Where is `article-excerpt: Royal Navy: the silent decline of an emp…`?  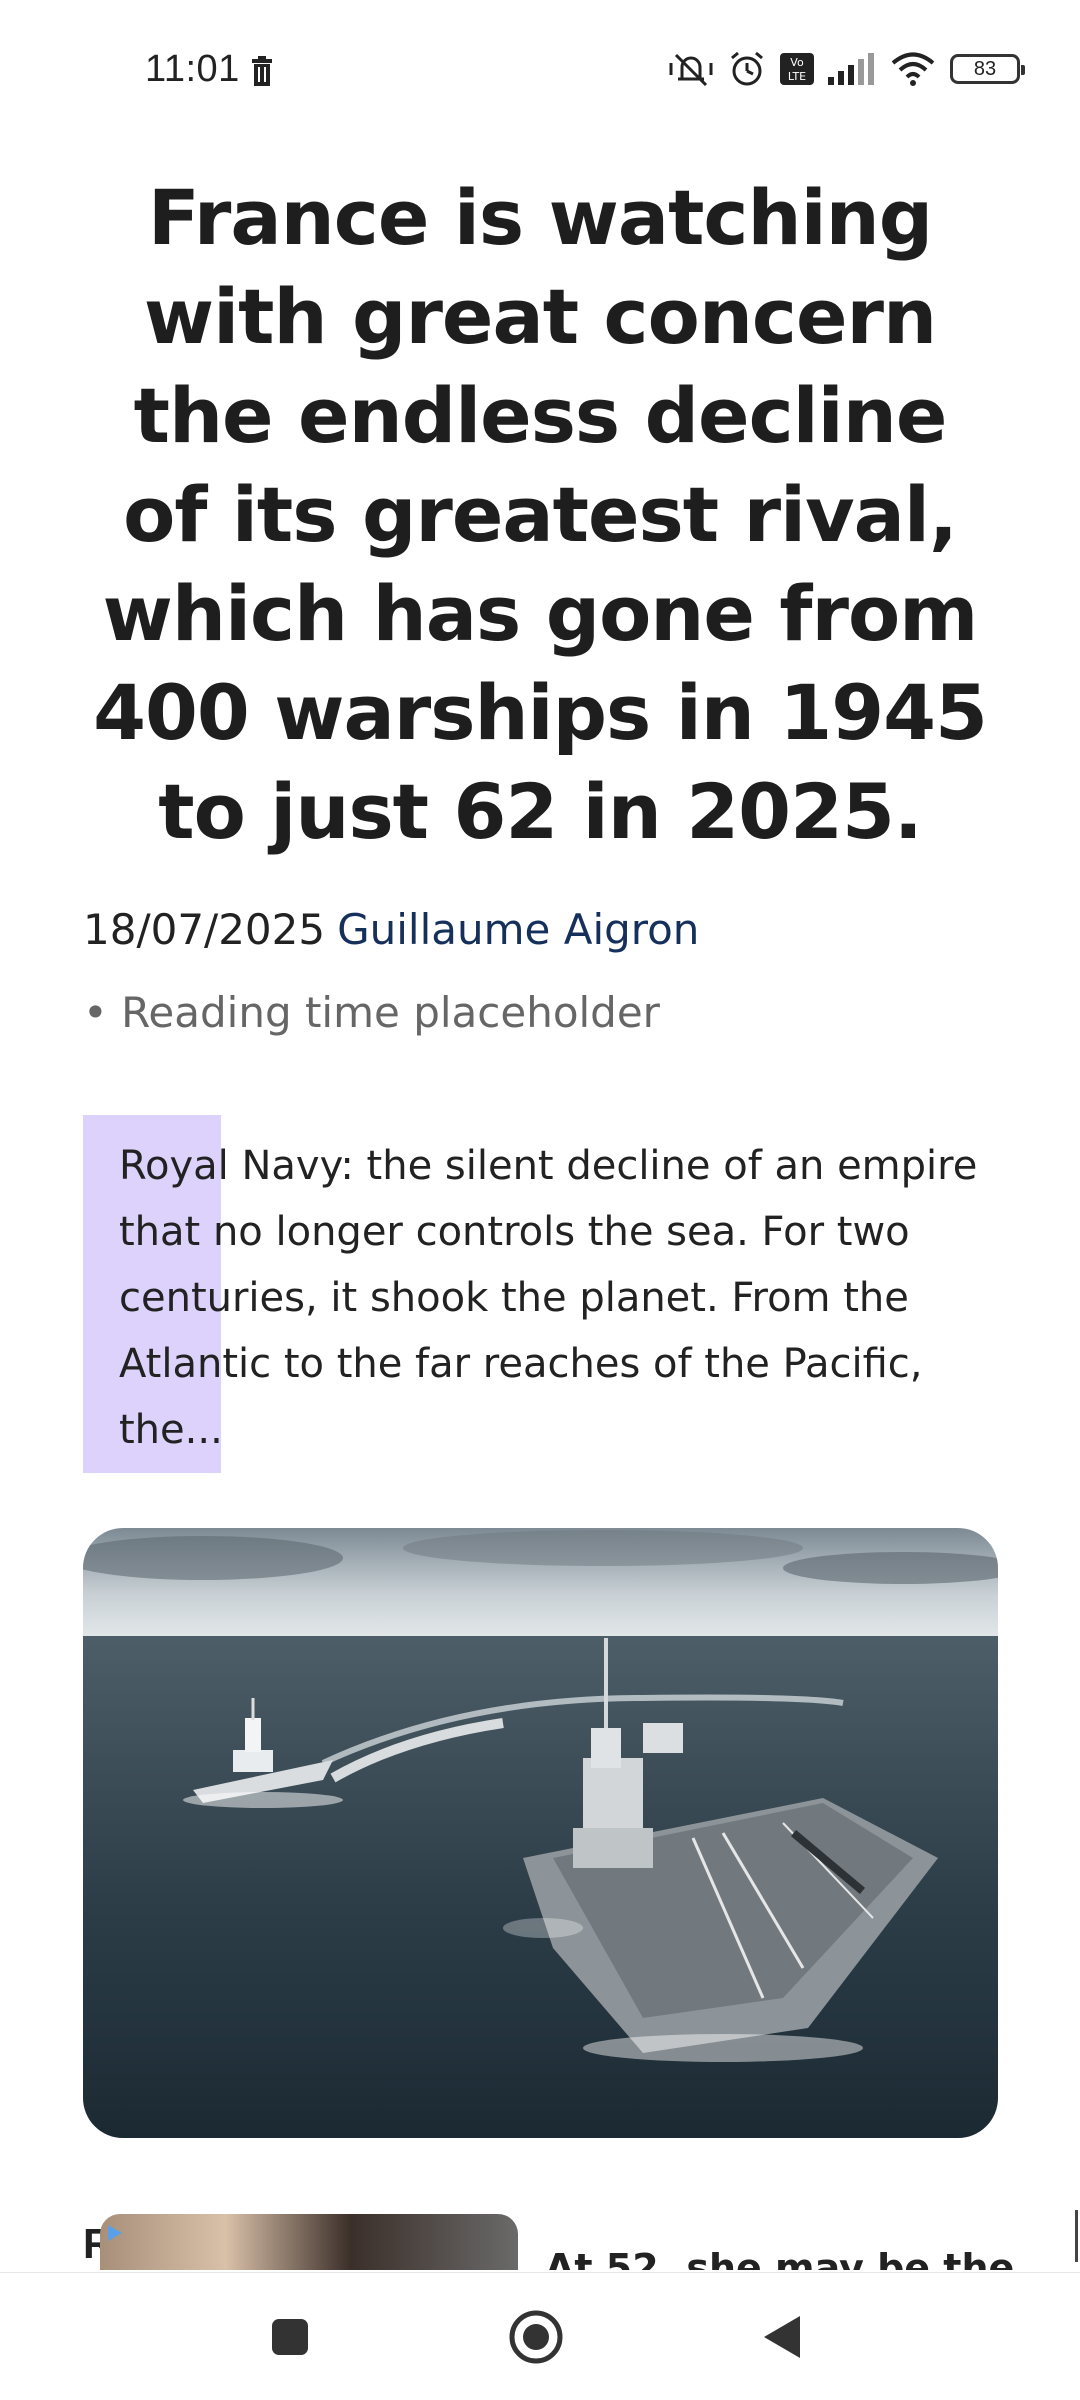
article-excerpt: Royal Navy: the silent decline of an emp… is located at coordinates (548, 1298).